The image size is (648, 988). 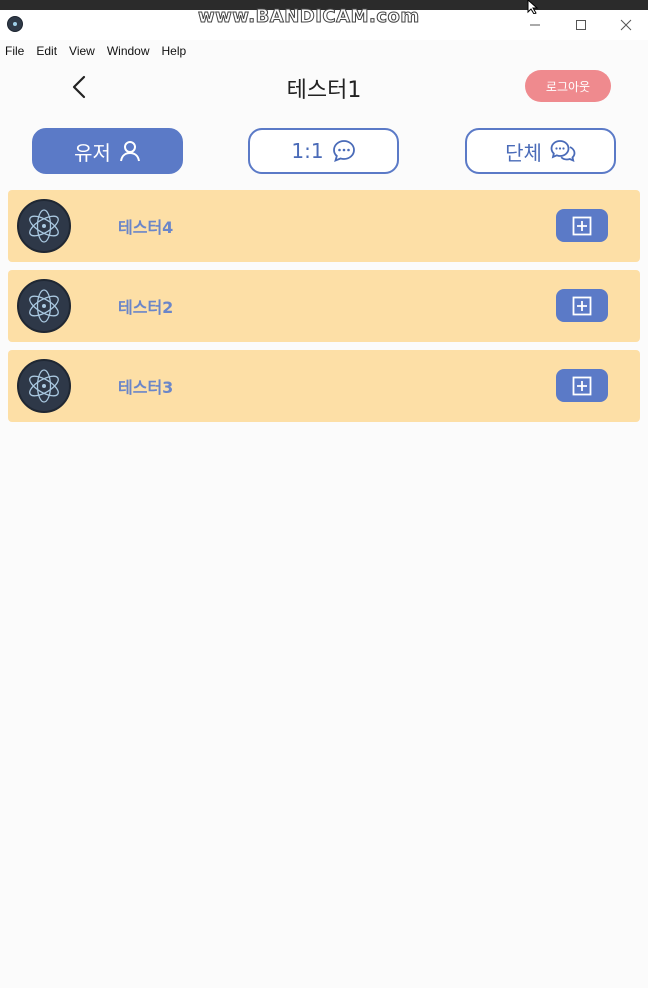 I want to click on close-icon, so click(x=626, y=25).